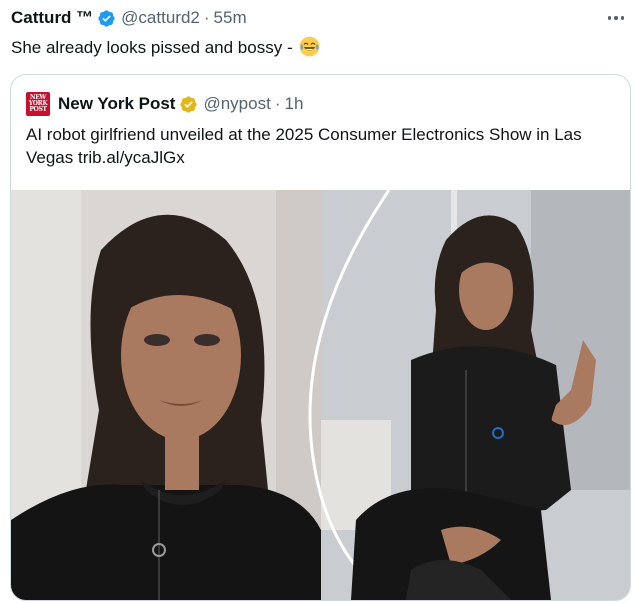 The height and width of the screenshot is (603, 638). I want to click on tweet-header: Catturd ™ @catturd2 · 55m, so click(129, 18).